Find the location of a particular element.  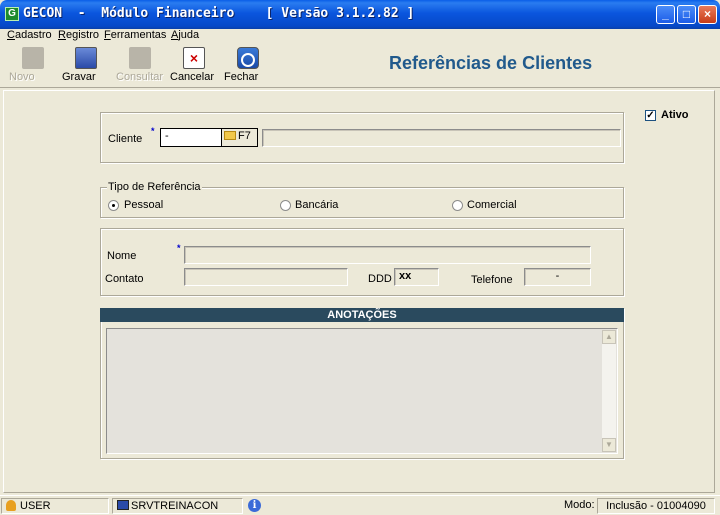

status-user: USER is located at coordinates (35, 506).